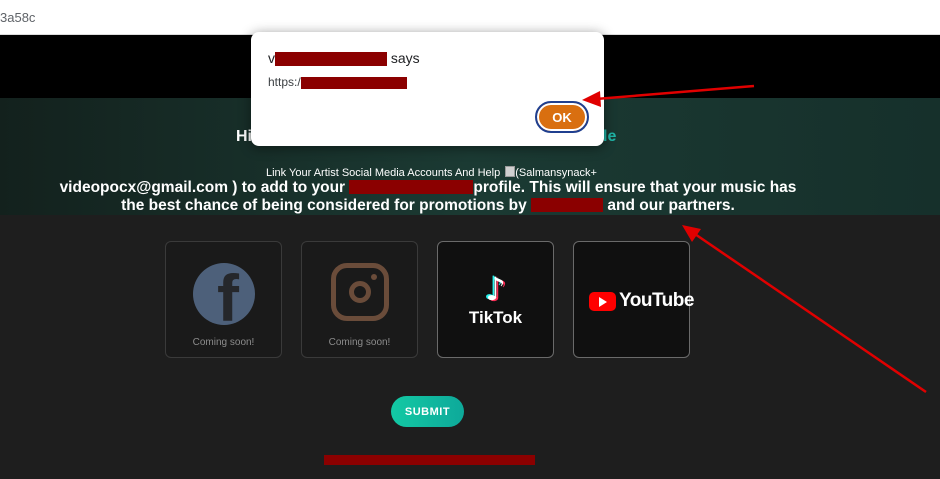 This screenshot has width=940, height=479. I want to click on tiktok-card: ♪ TikTok, so click(495, 299).